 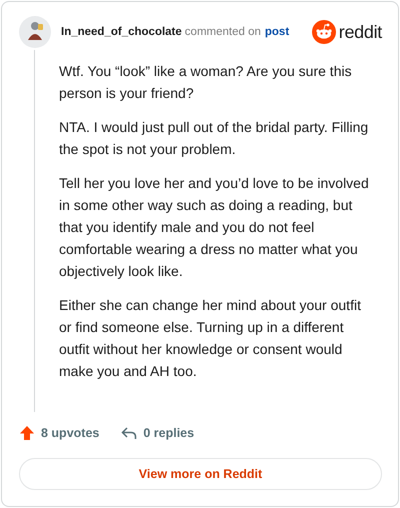 I want to click on comment-paragraph: Either she can change her mind about your outfit or find someone else. Turning up in a different outfit without her knowledge or consent would make you and AH too., so click(x=210, y=338).